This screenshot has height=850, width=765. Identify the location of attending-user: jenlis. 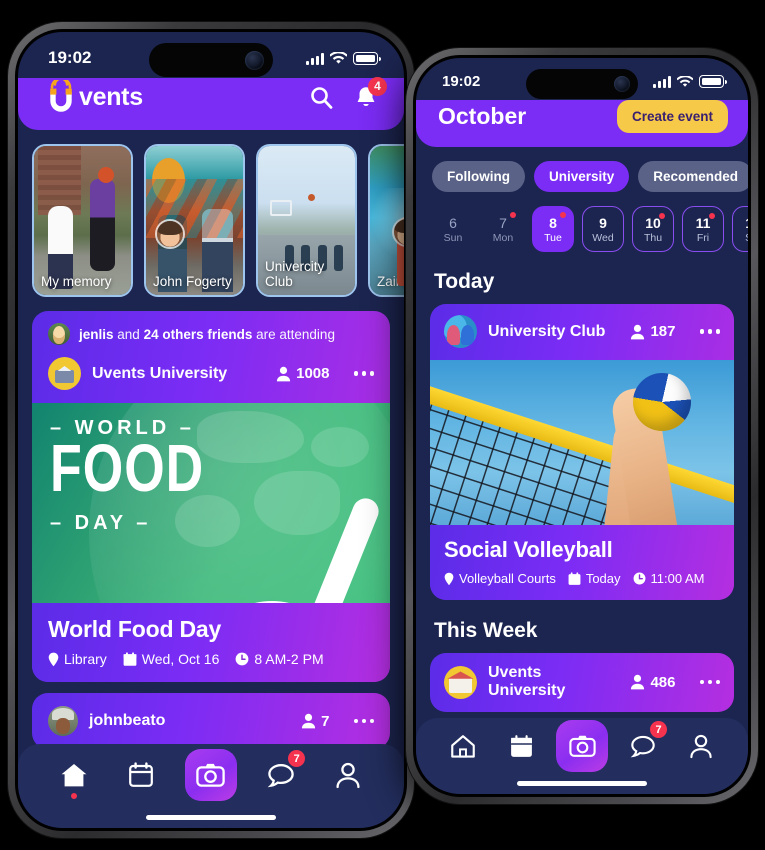
(96, 334).